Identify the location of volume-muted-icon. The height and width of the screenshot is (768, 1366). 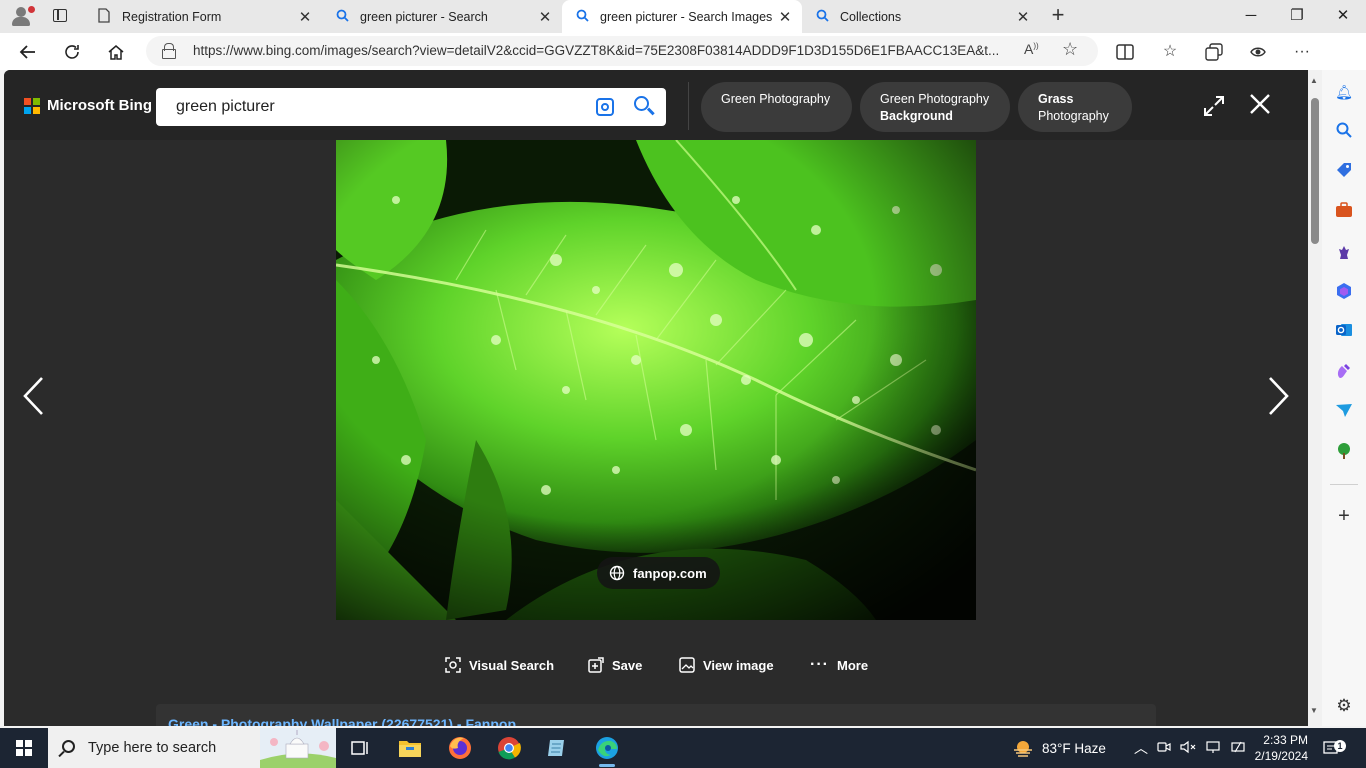
(1188, 748).